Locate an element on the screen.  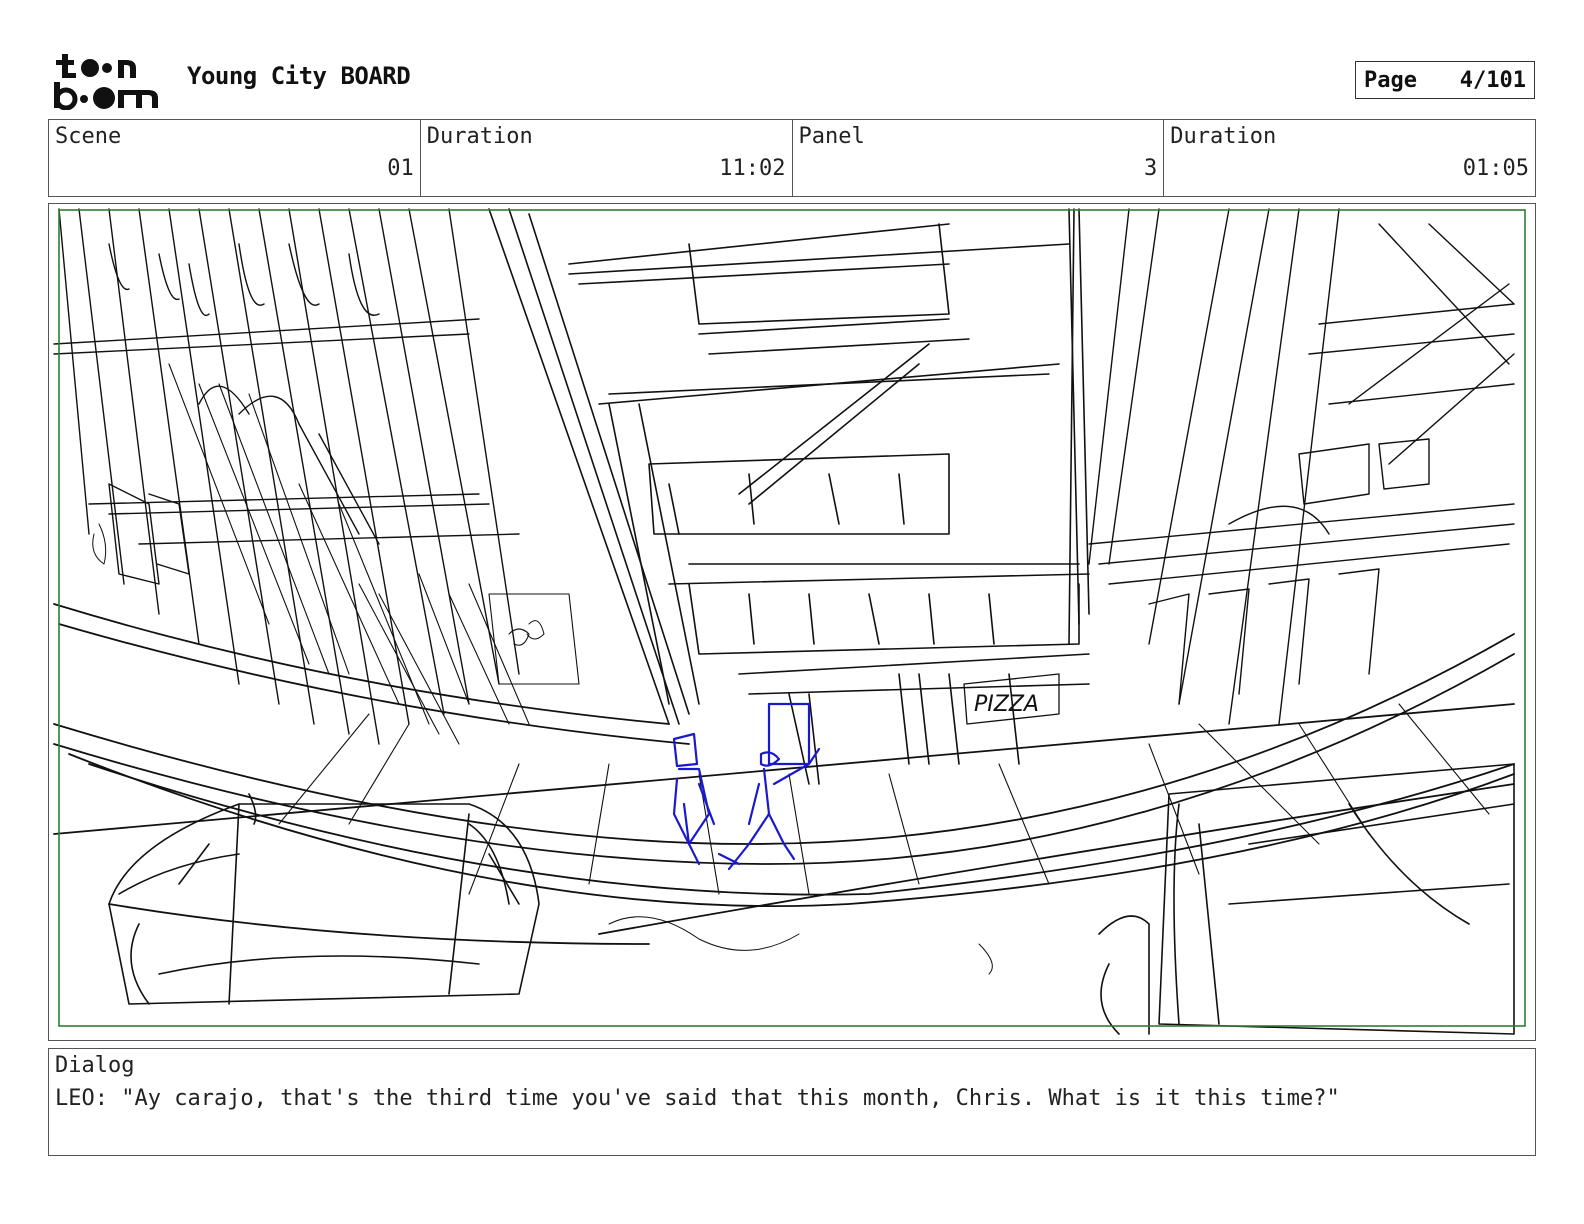
page-indicator: Page 4/101 is located at coordinates (1445, 80).